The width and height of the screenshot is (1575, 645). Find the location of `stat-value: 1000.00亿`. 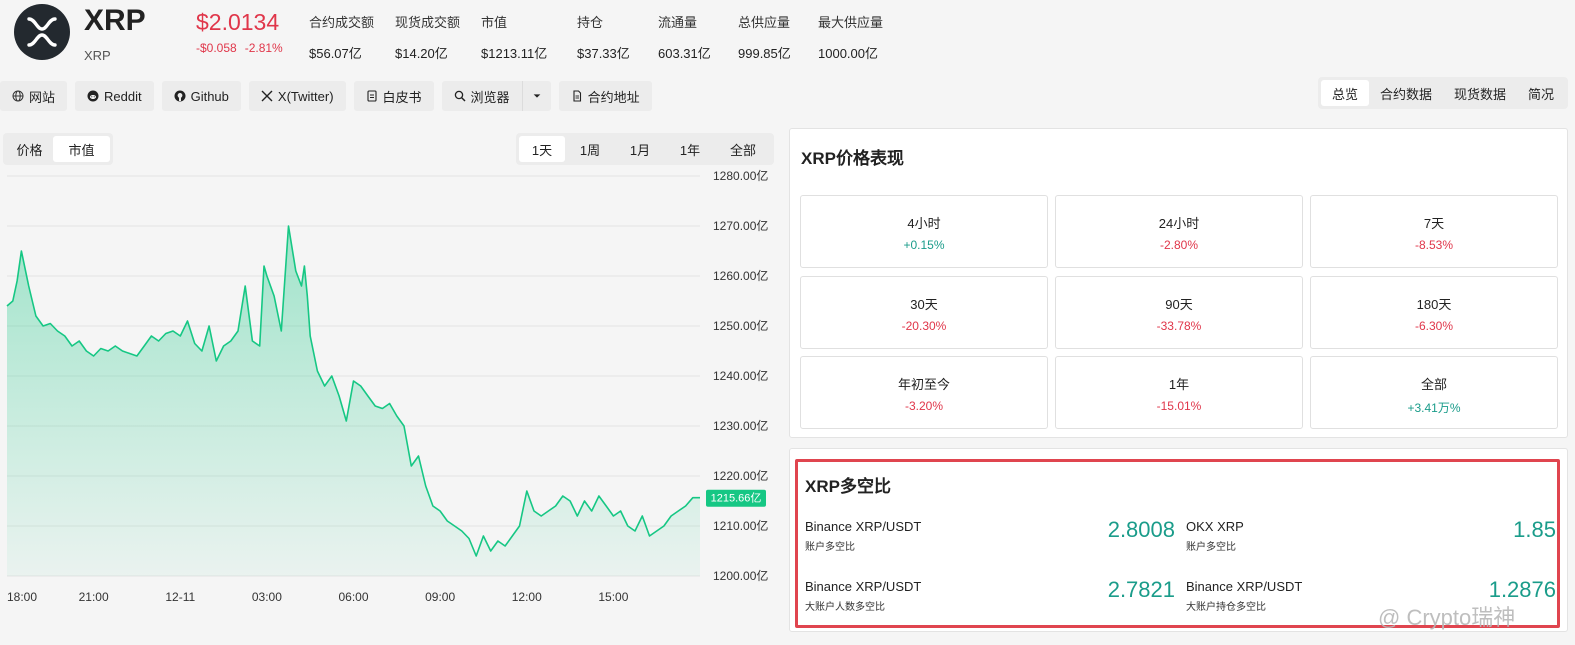

stat-value: 1000.00亿 is located at coordinates (848, 53).